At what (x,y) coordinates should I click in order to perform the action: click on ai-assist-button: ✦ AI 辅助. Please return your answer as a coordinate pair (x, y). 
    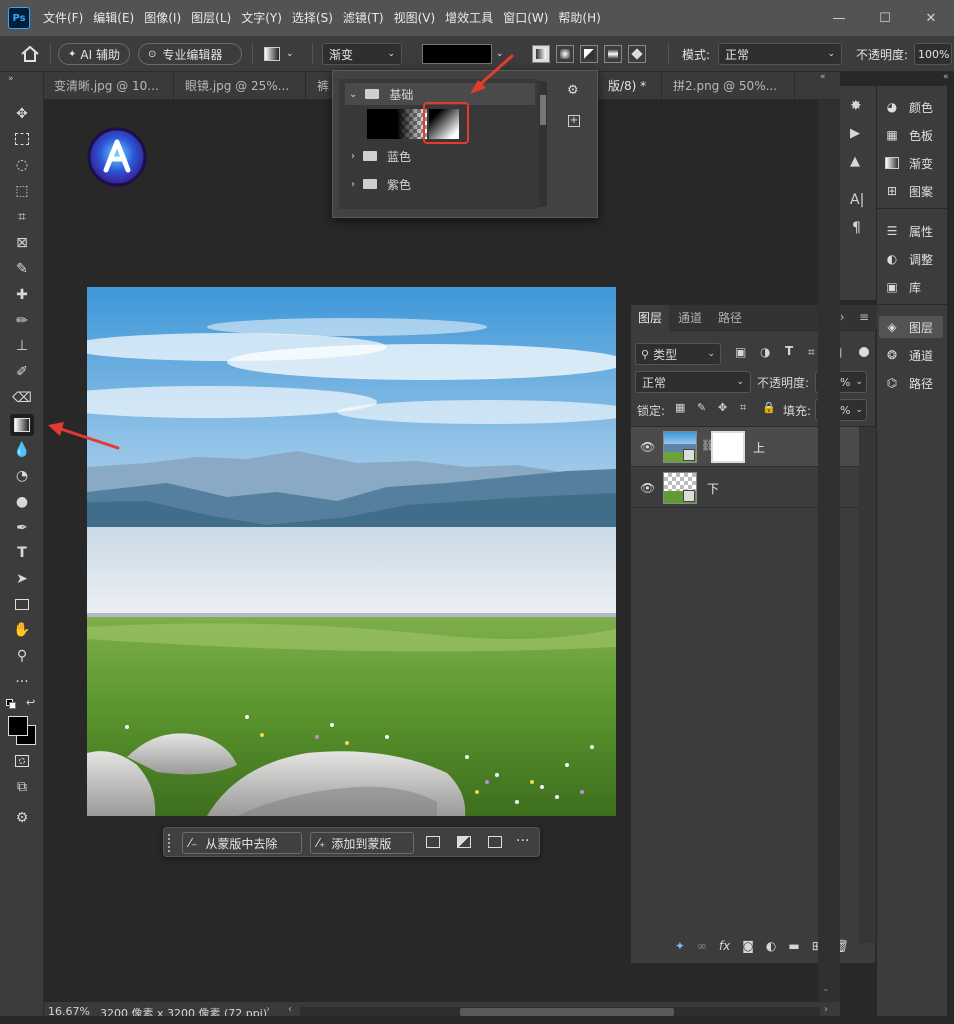
    Looking at the image, I should click on (94, 54).